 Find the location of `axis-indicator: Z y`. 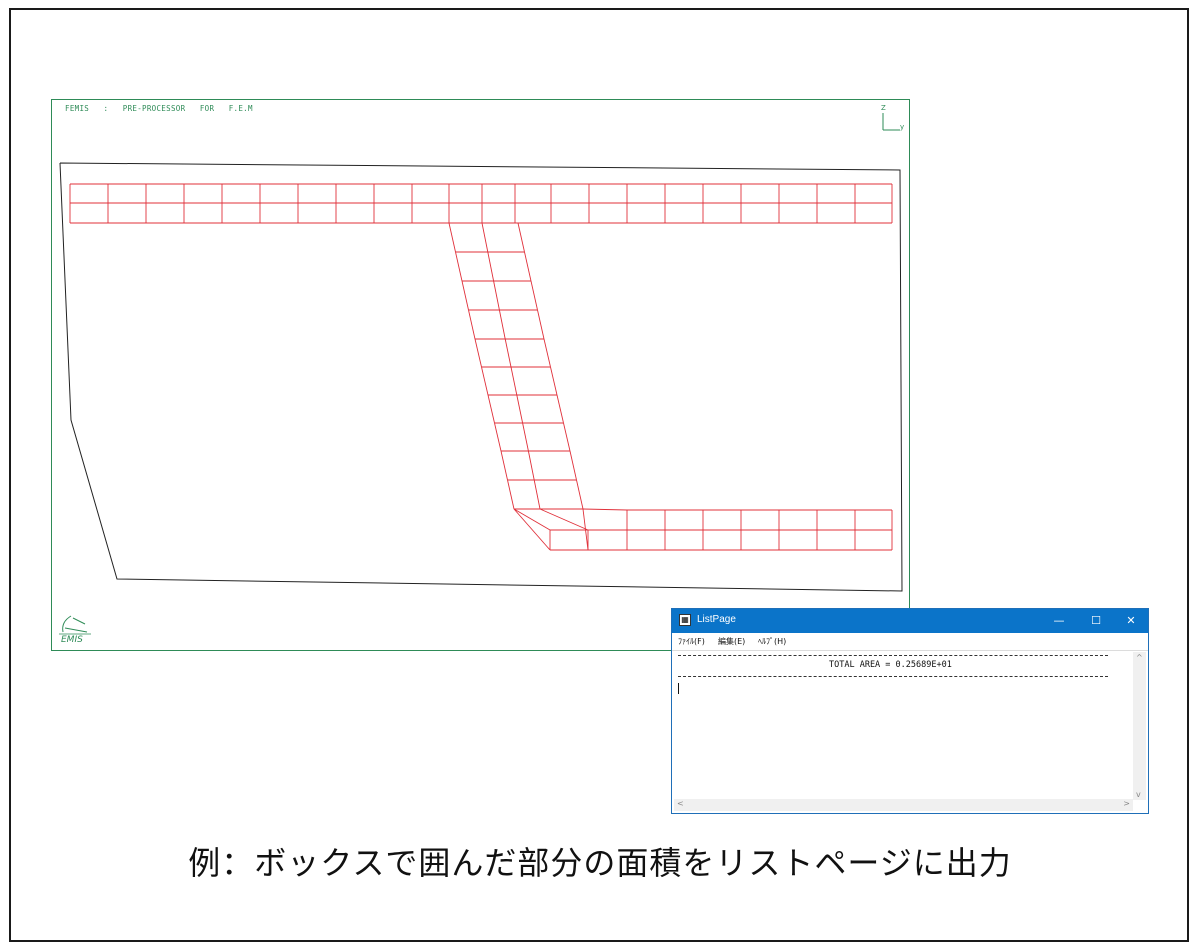

axis-indicator: Z y is located at coordinates (893, 119).